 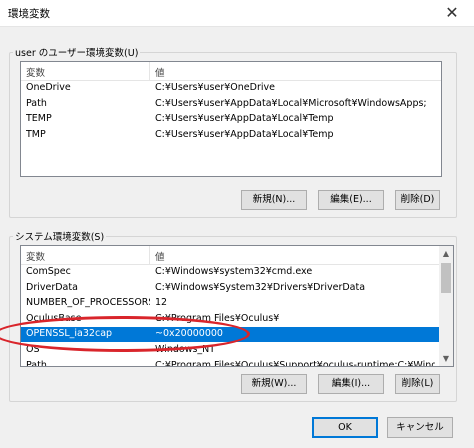 I want to click on variable-value: 12, so click(x=161, y=303).